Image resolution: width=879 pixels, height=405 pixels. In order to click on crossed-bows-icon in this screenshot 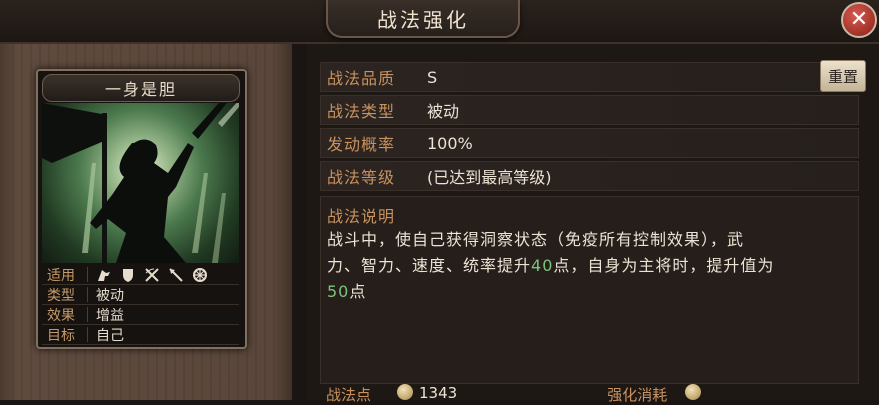, I will do `click(152, 274)`.